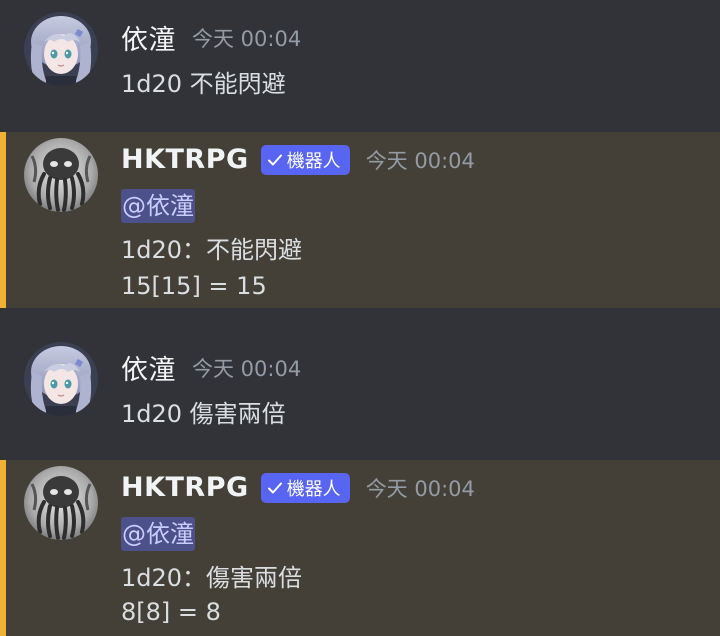 The image size is (720, 636). What do you see at coordinates (171, 612) in the screenshot?
I see `message-content: 8[8] = 8` at bounding box center [171, 612].